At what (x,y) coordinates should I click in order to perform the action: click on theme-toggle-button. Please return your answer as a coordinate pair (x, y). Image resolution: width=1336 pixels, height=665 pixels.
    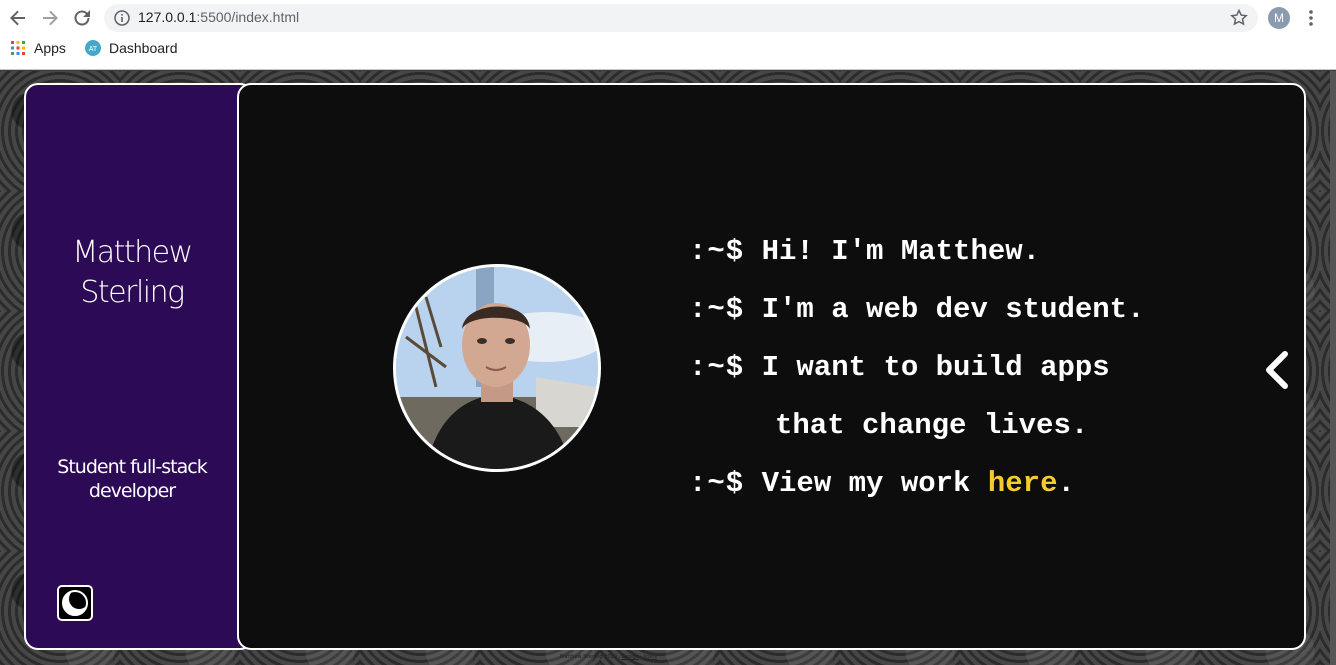
    Looking at the image, I should click on (75, 603).